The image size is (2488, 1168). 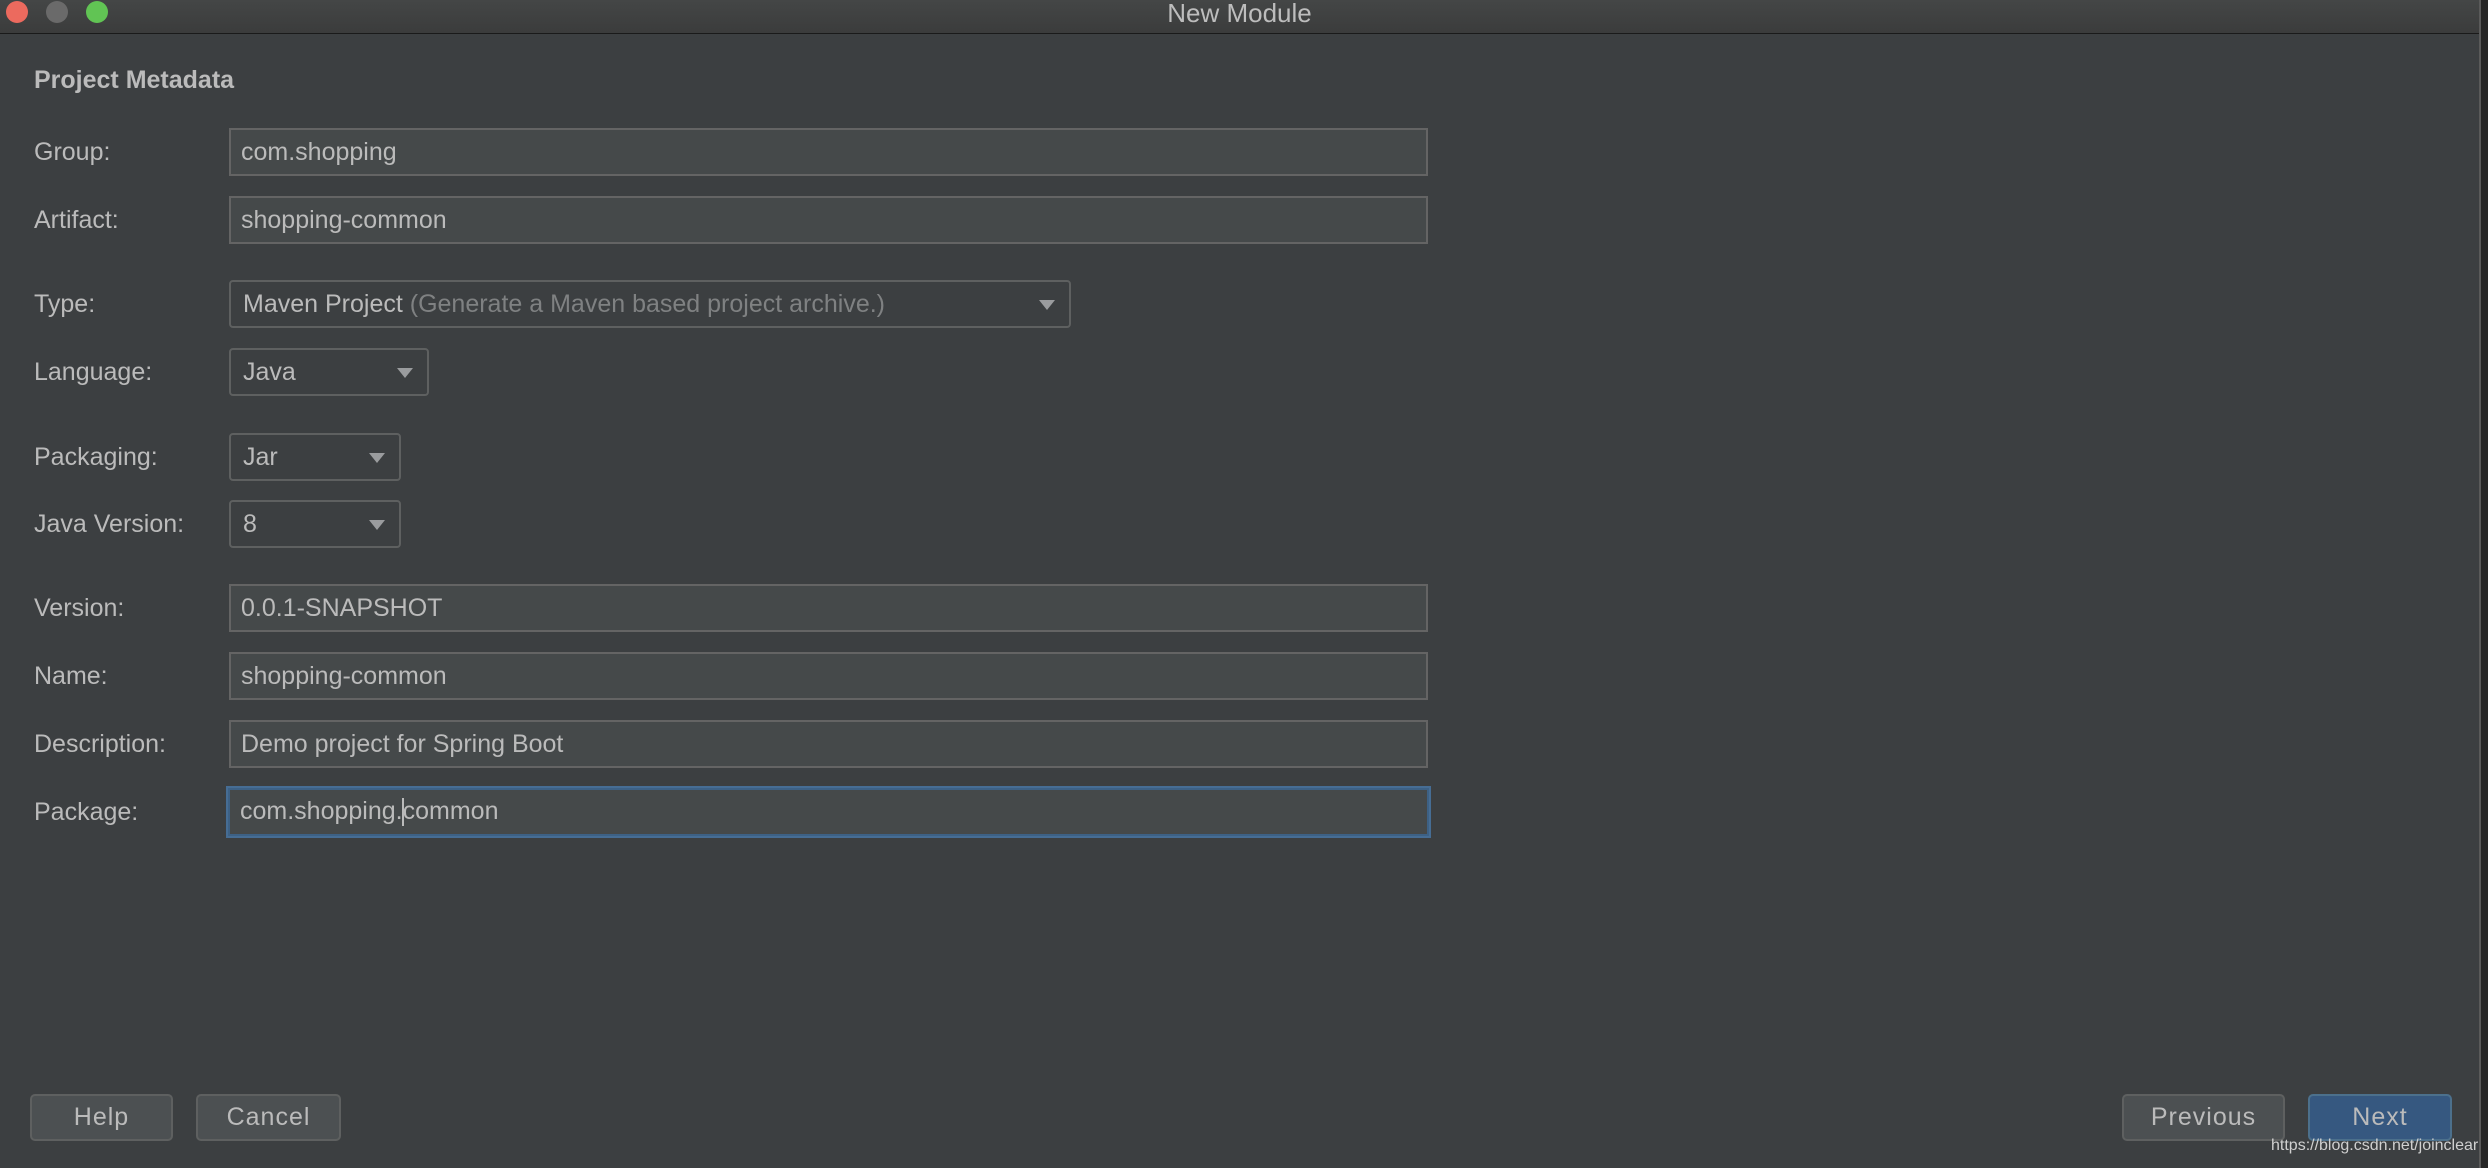 I want to click on package-text-after-caret: common, so click(x=450, y=811).